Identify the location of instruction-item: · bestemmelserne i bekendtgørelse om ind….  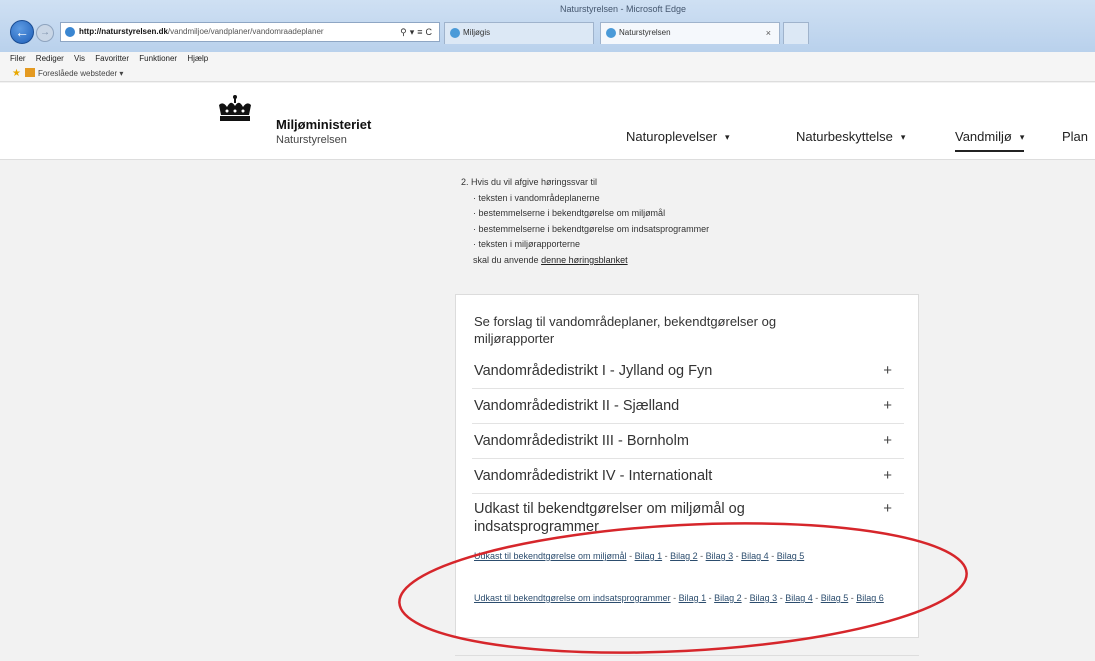
(591, 228).